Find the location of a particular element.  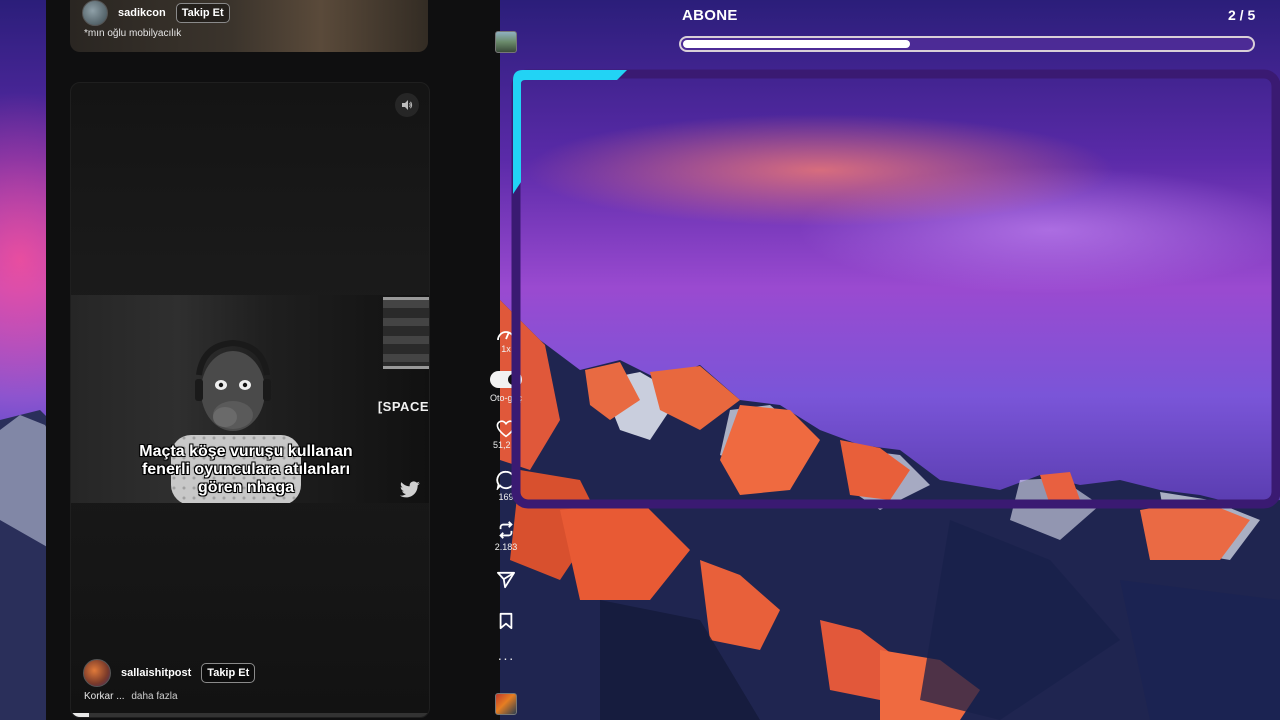

author-name: sallaishitpost is located at coordinates (156, 673).